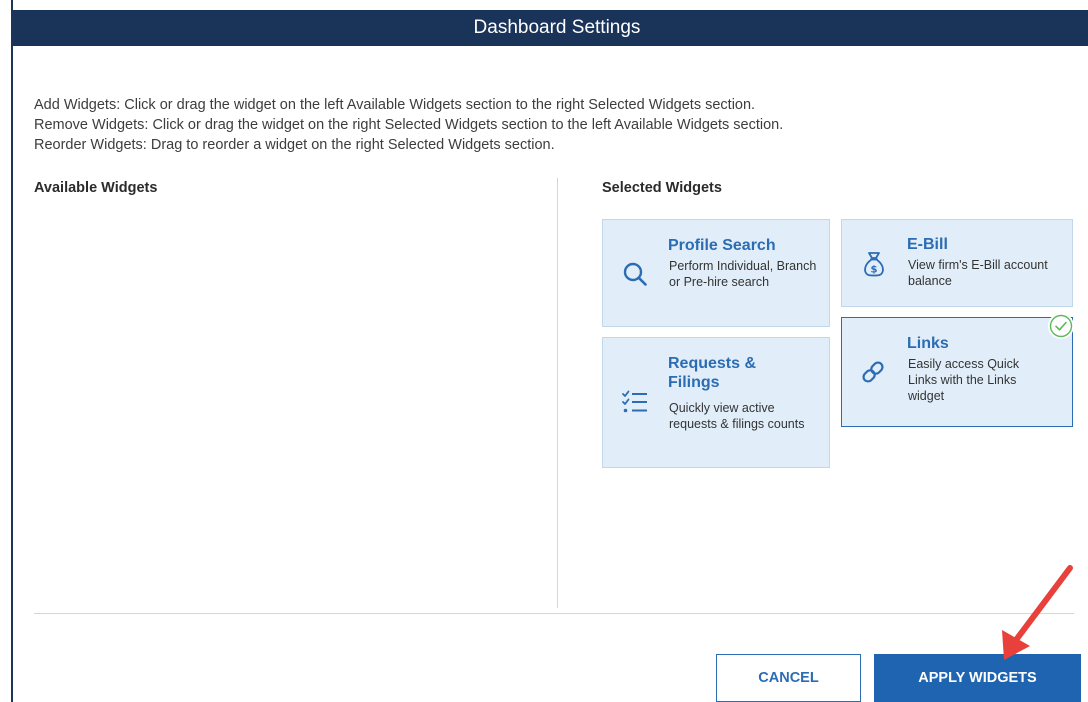  Describe the element at coordinates (874, 264) in the screenshot. I see `money-bag-icon: $` at that location.